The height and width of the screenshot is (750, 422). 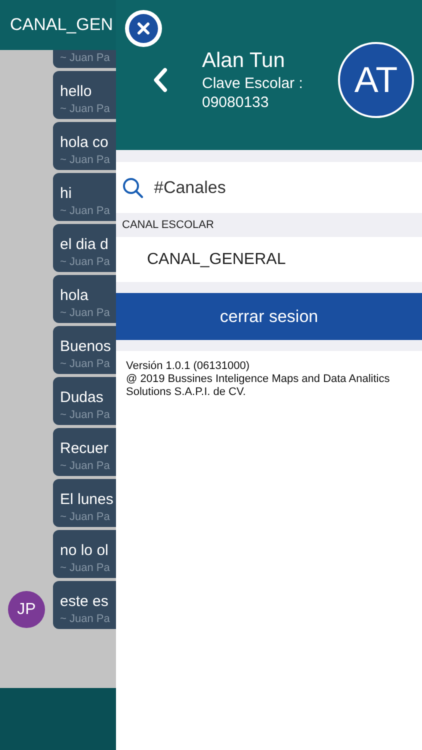 What do you see at coordinates (188, 366) in the screenshot?
I see `version-text: Versión 1.0.1 (06131000)` at bounding box center [188, 366].